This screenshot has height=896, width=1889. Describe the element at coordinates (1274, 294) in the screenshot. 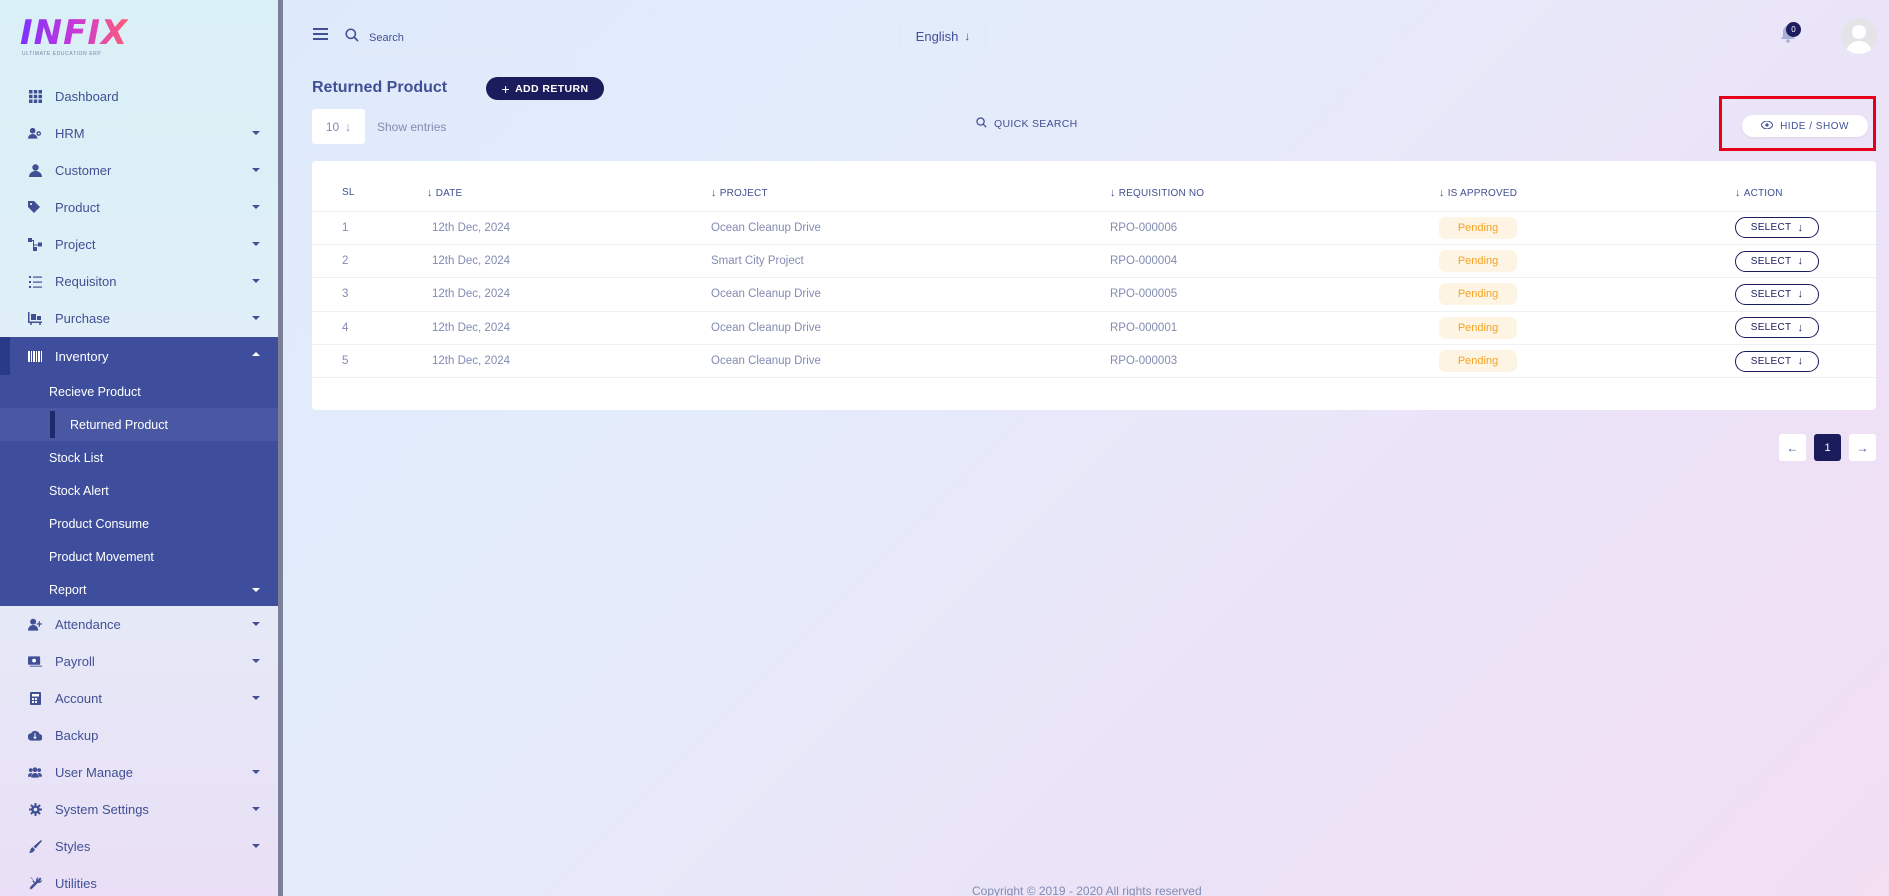

I see `cell-requisition: RPO-000005` at that location.